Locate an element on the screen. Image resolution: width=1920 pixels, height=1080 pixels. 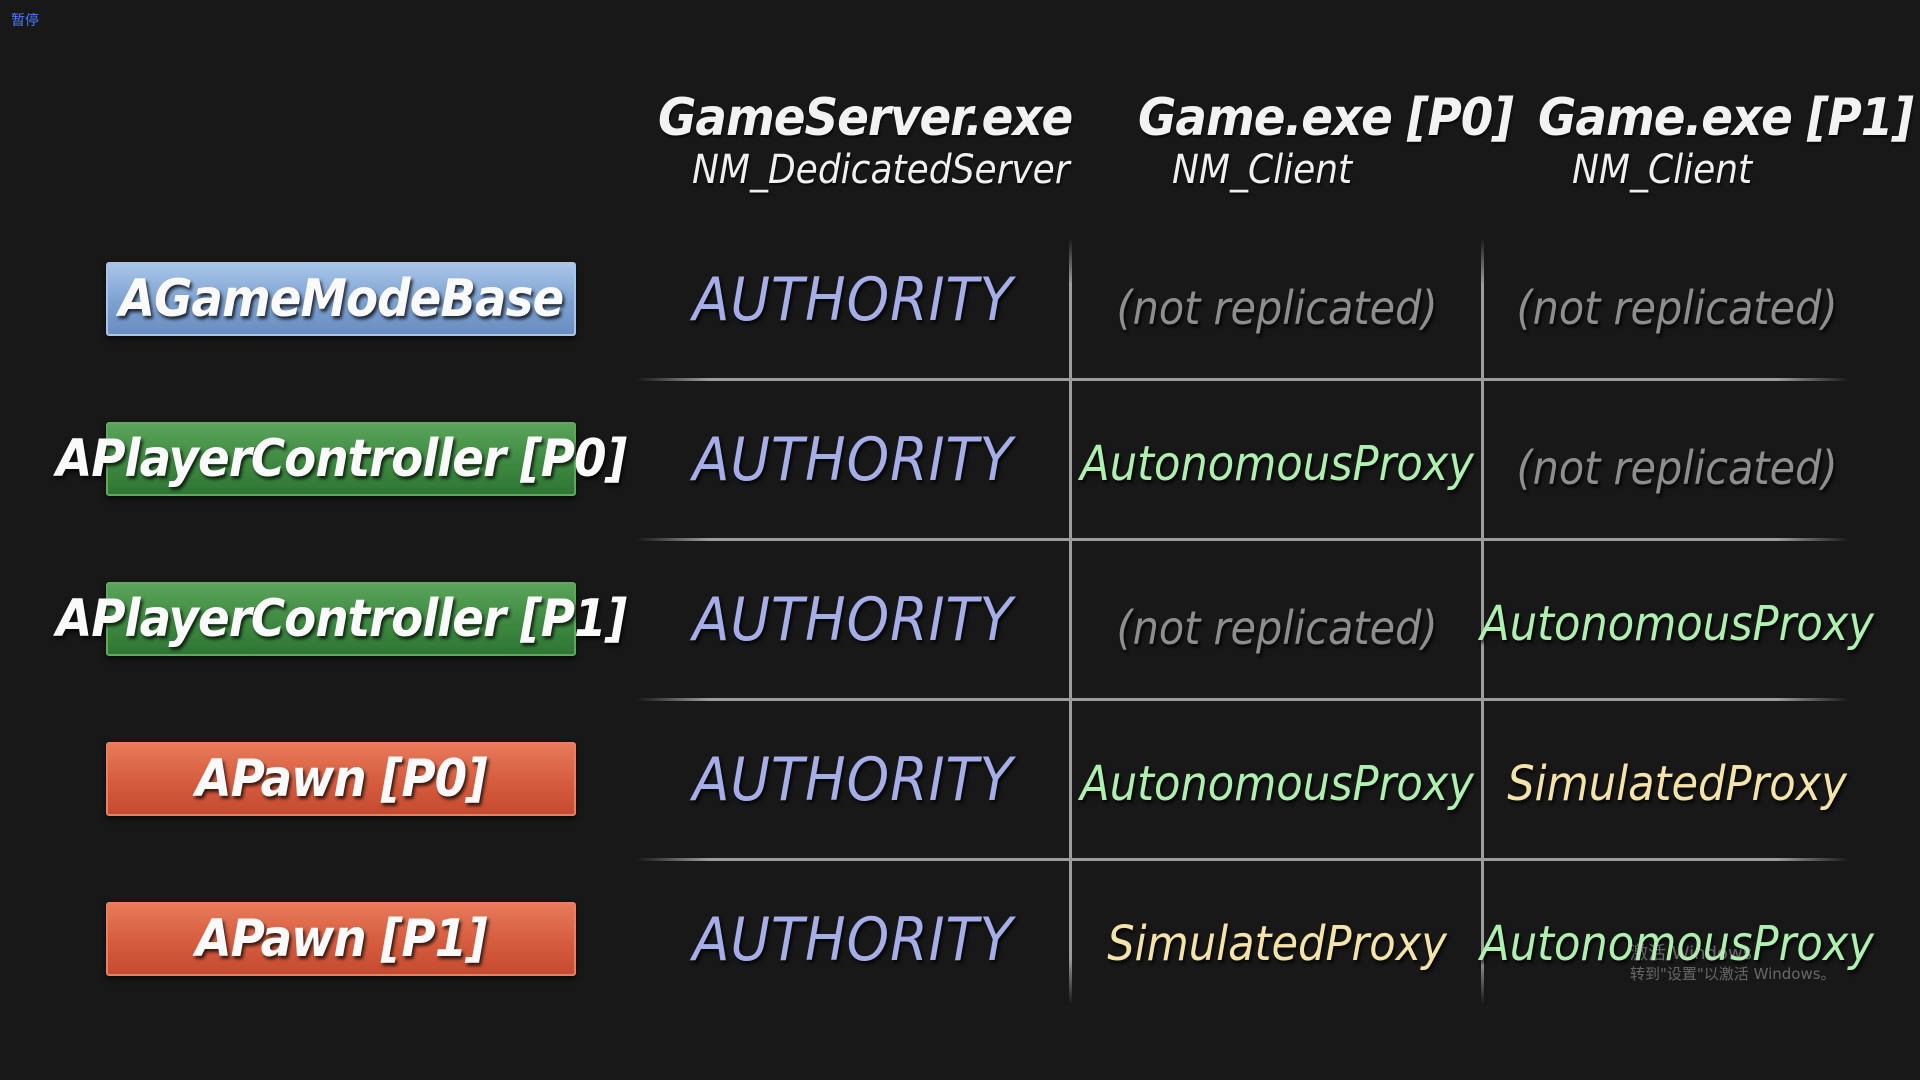
row-label-apawn-p0: APawn [P0] is located at coordinates (341, 779).